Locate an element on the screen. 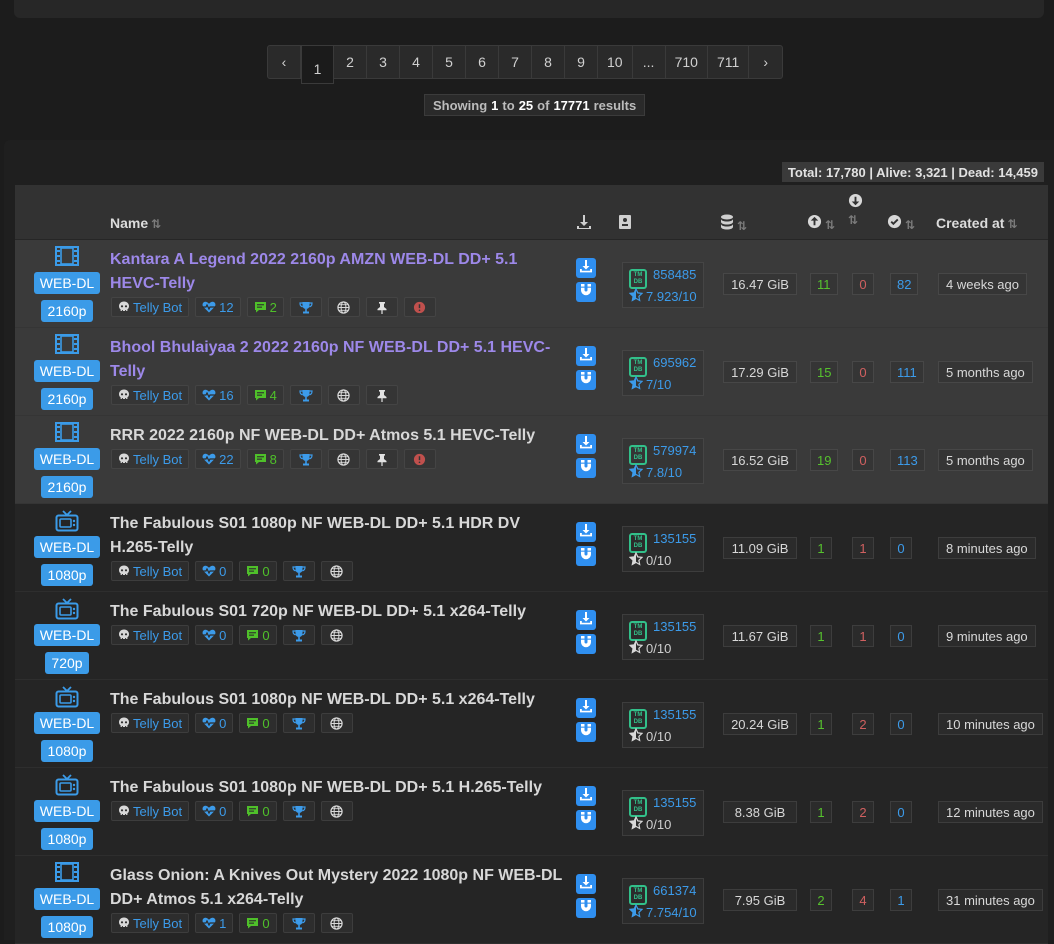  tmdb-box: TM DB 858485 7.923/10 is located at coordinates (663, 285).